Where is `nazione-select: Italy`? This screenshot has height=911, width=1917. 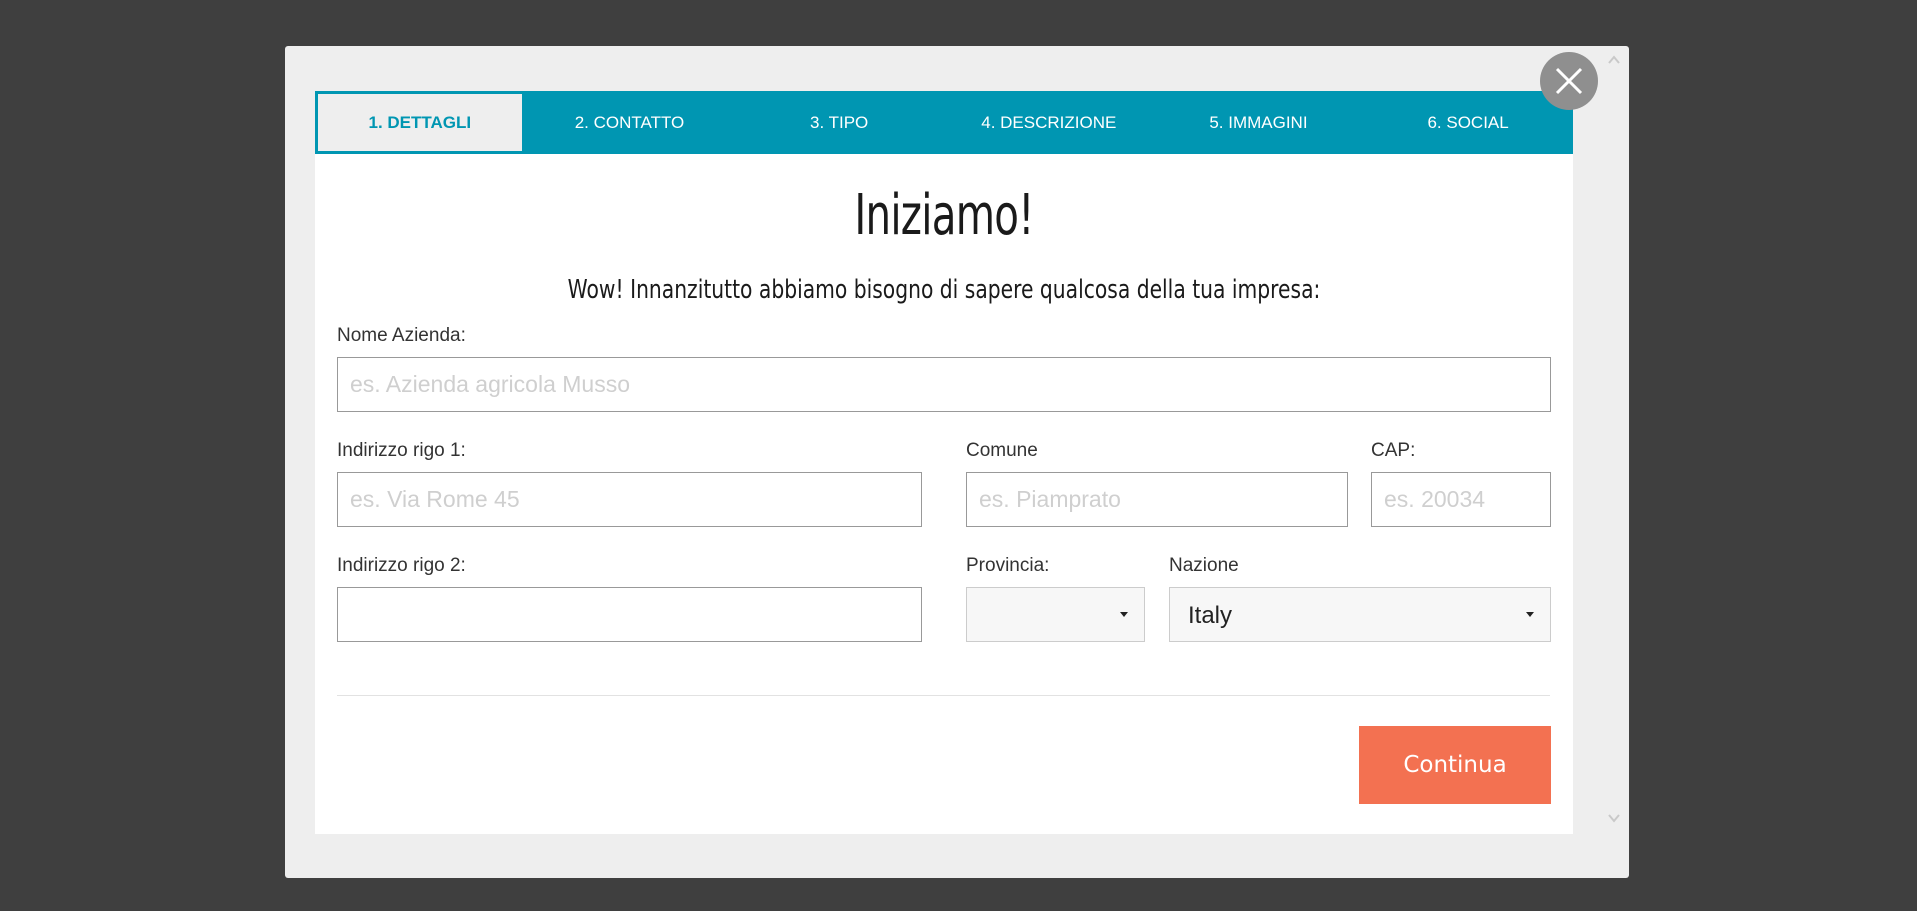 nazione-select: Italy is located at coordinates (1360, 614).